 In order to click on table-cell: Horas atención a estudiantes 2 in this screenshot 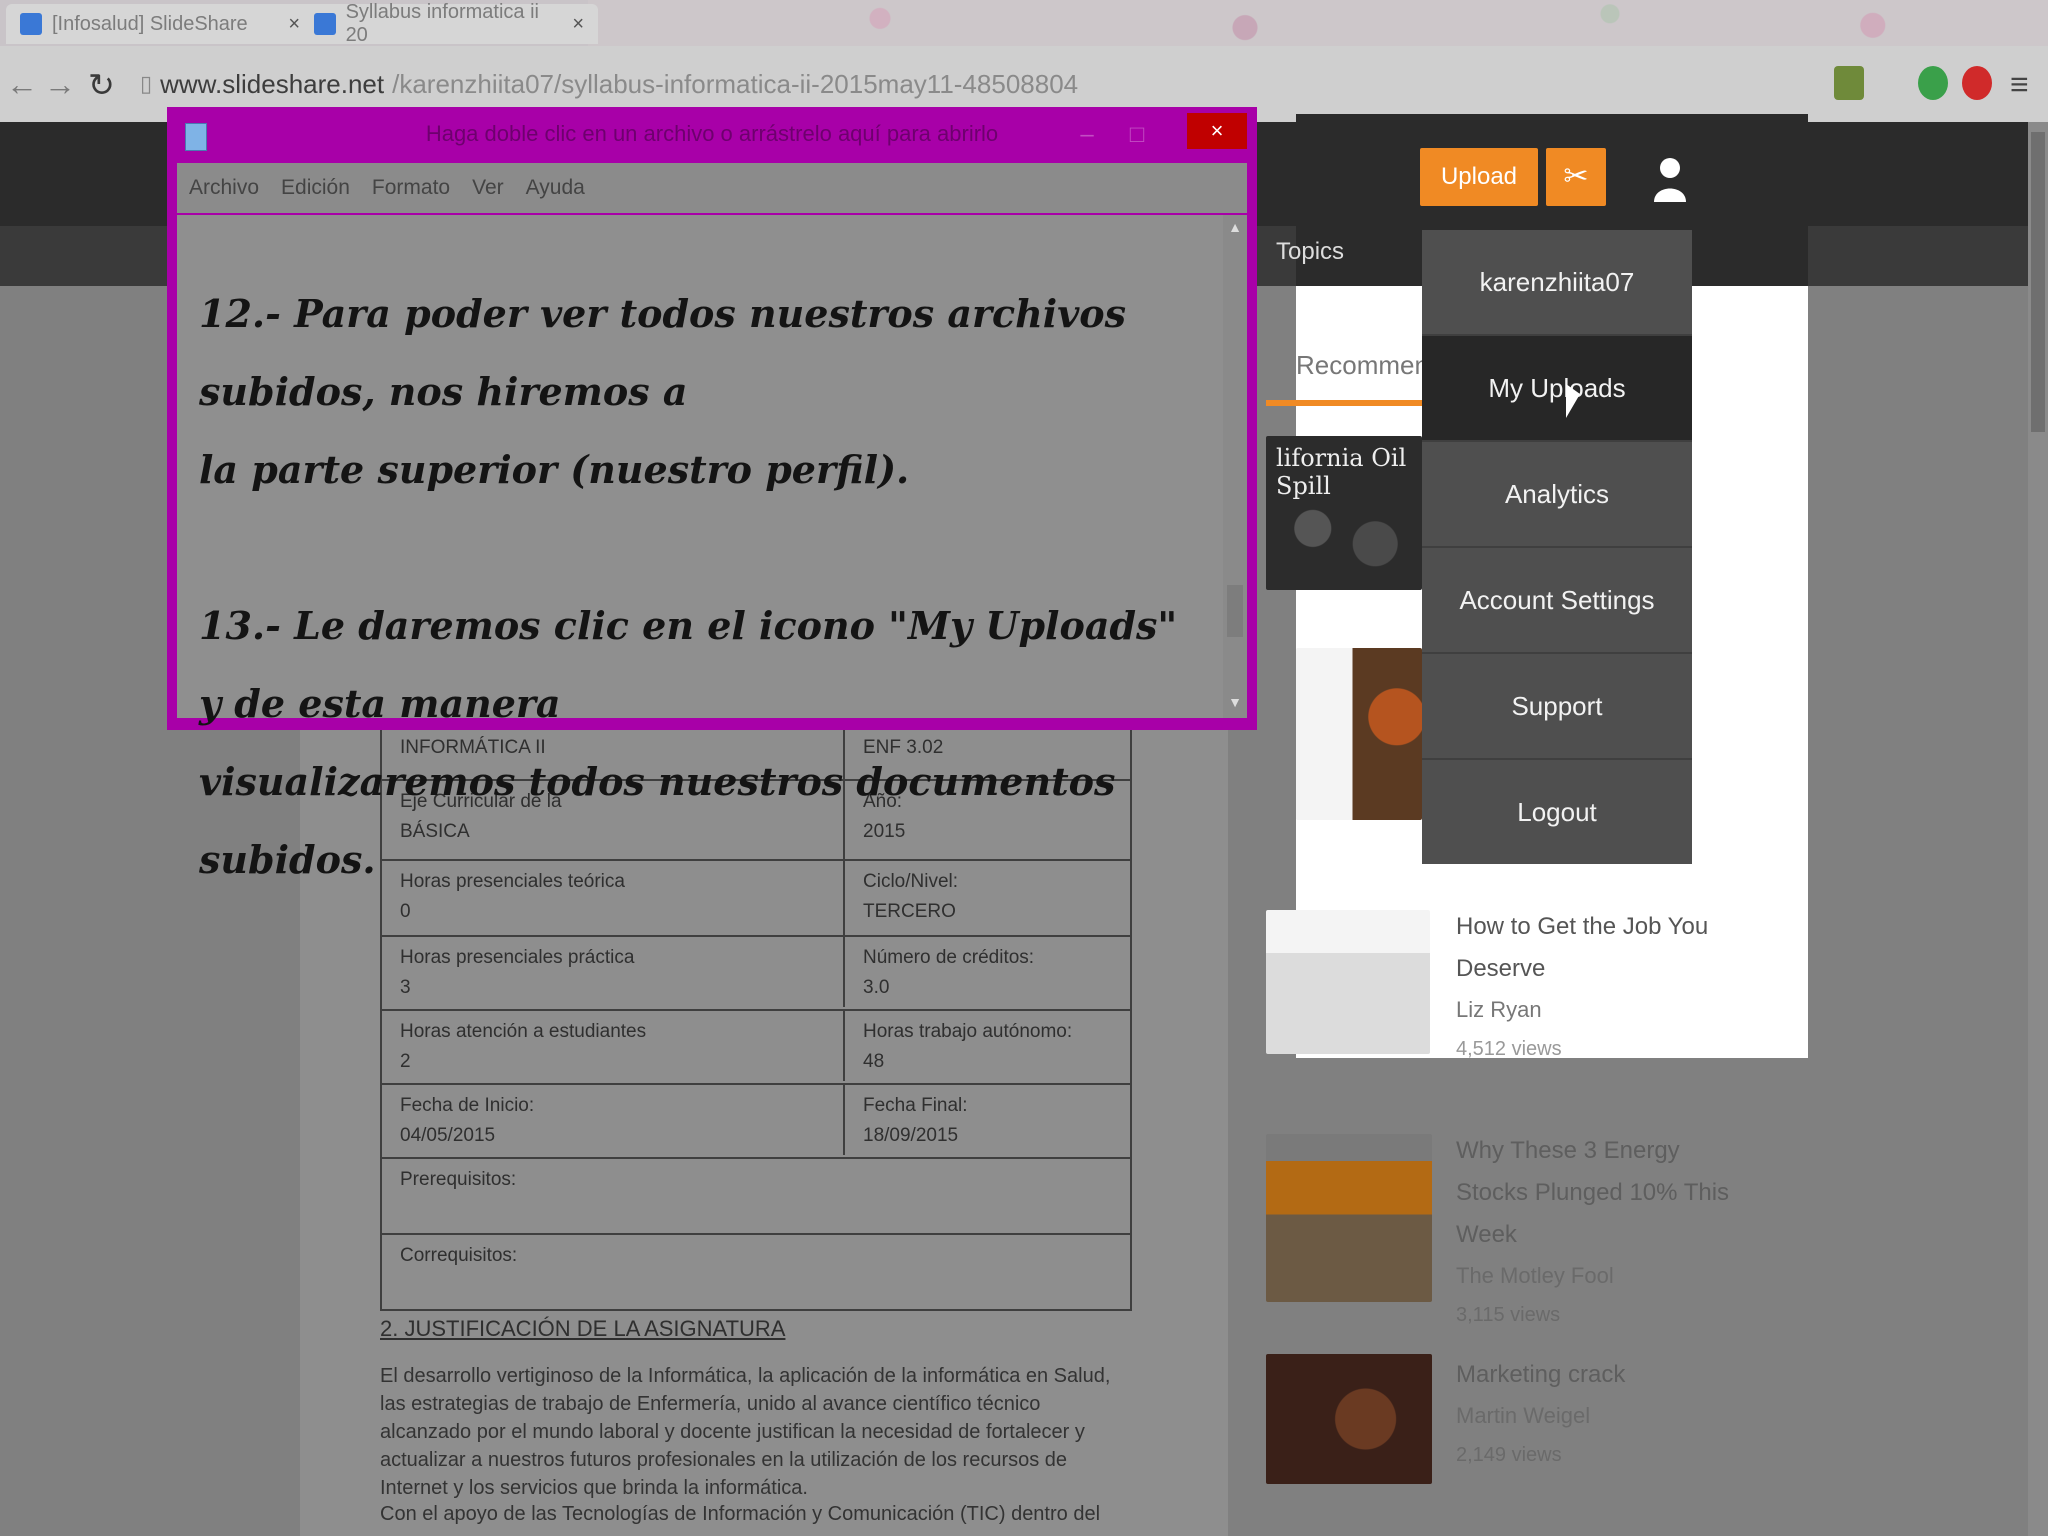, I will do `click(613, 1046)`.